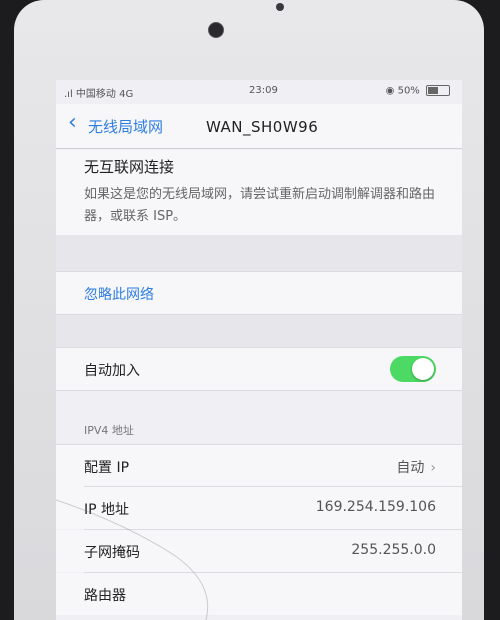  I want to click on notice-body: 如果这是您的无线局域网，请尝试重新启动调制解调器和路由器，或联系 ISP。, so click(260, 205).